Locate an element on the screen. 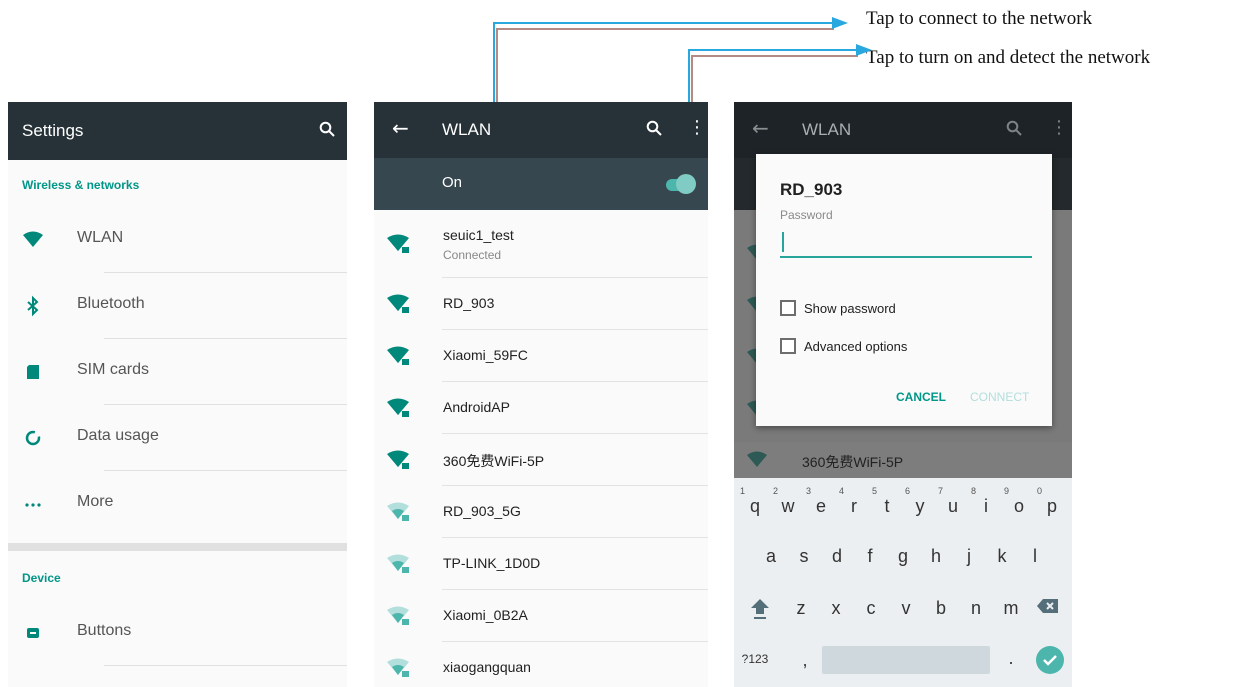  connect-button: CONNECT is located at coordinates (999, 397).